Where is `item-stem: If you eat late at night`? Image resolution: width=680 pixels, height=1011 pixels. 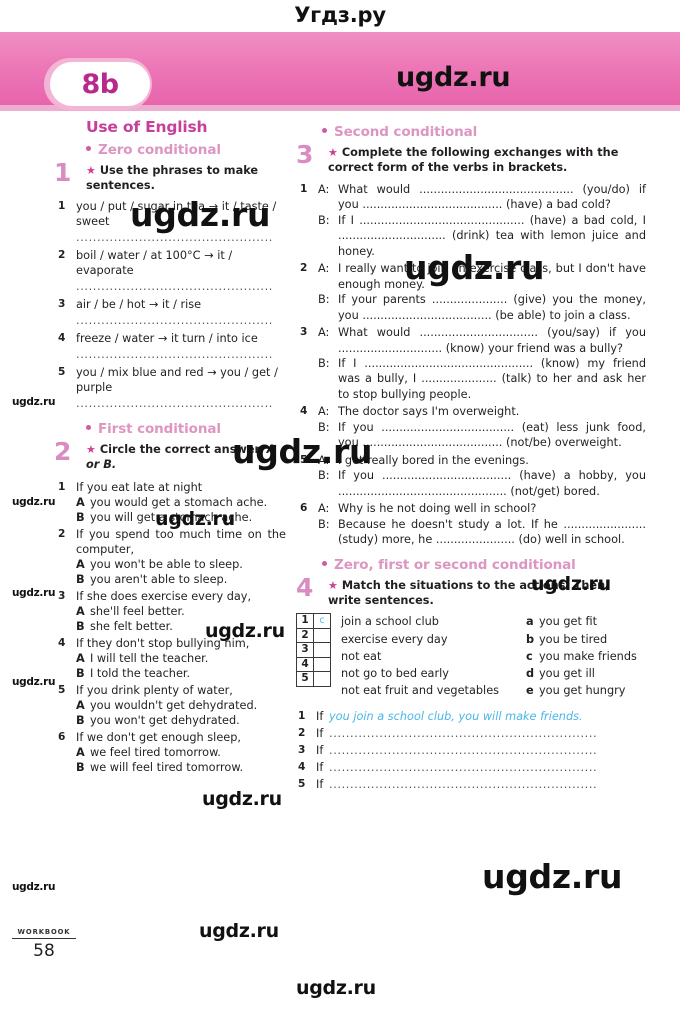 item-stem: If you eat late at night is located at coordinates (139, 487).